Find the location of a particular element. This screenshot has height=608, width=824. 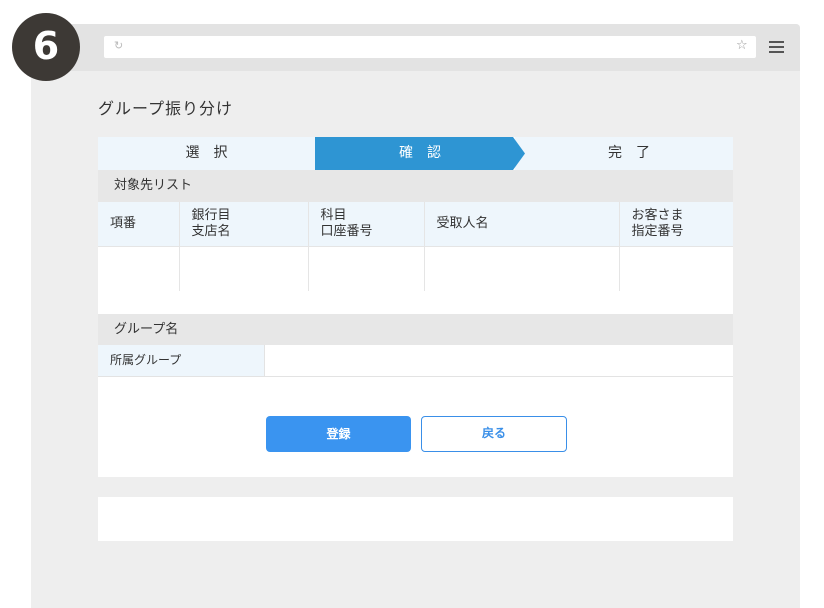

step-select-label: 選択 is located at coordinates (213, 153).